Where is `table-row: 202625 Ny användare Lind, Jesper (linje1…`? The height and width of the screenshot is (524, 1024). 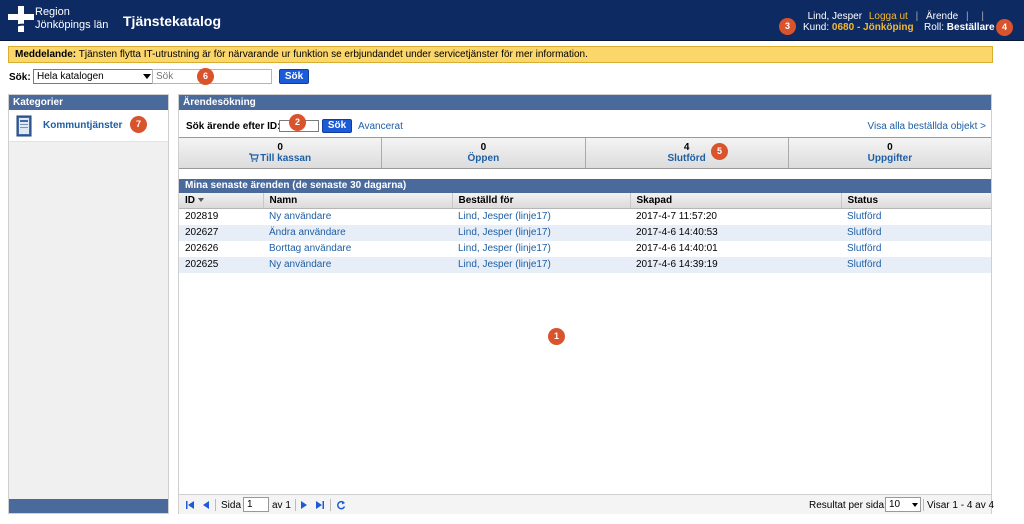 table-row: 202625 Ny användare Lind, Jesper (linje1… is located at coordinates (585, 264).